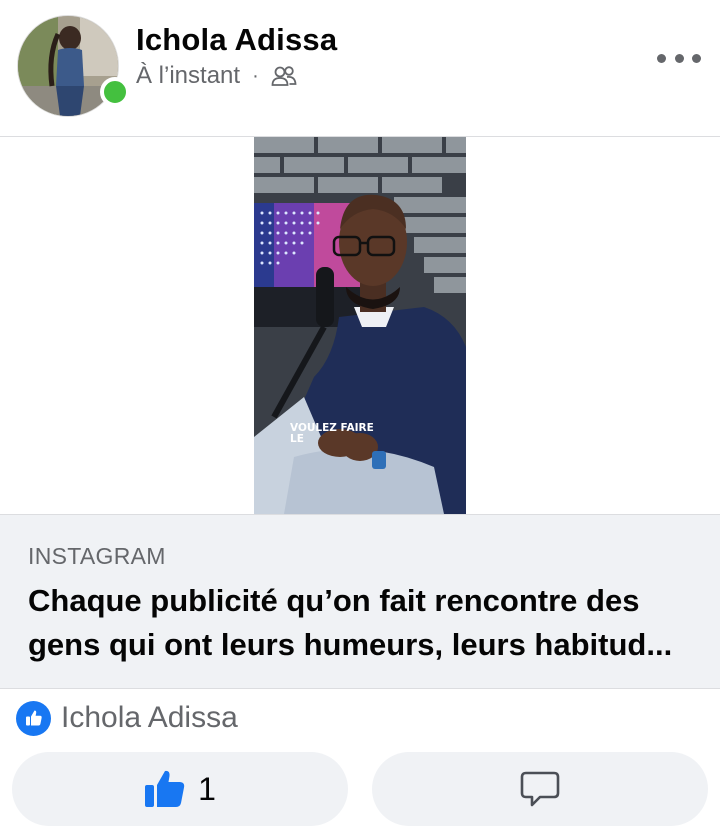  I want to click on online-status-indicator, so click(115, 92).